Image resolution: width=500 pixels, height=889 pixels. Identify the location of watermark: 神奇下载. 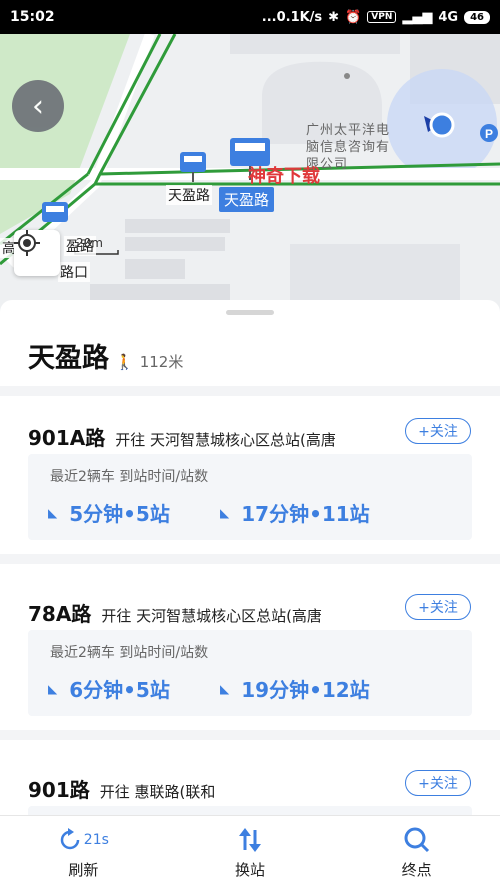
(284, 176).